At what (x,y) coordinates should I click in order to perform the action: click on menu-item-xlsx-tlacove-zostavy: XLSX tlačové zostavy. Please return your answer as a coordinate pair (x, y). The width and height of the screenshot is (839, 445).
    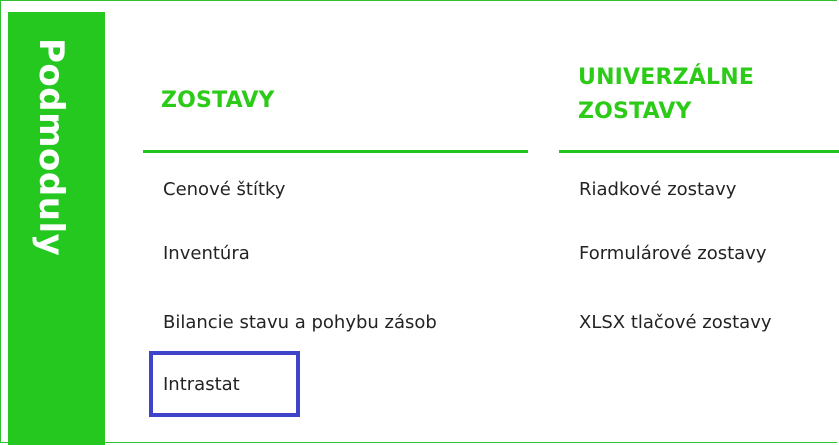
    Looking at the image, I should click on (675, 323).